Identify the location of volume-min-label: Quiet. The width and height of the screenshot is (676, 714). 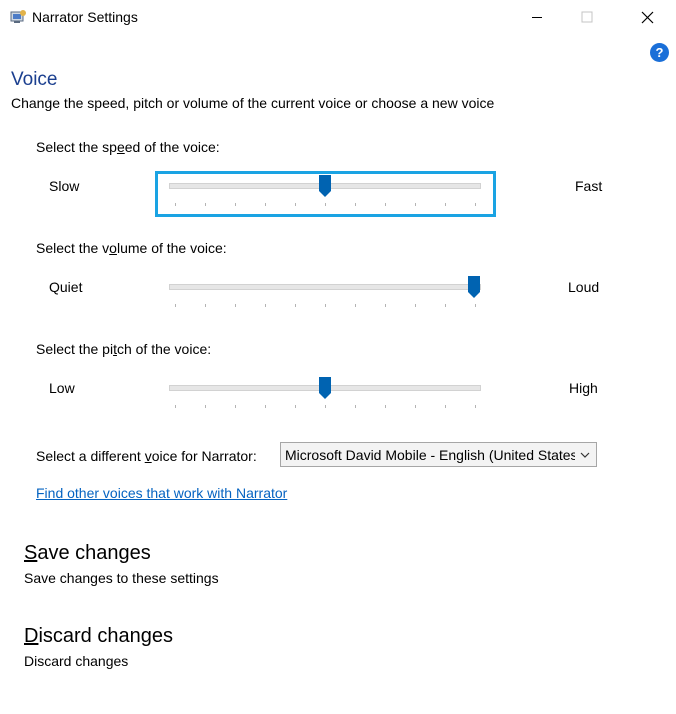
(66, 287).